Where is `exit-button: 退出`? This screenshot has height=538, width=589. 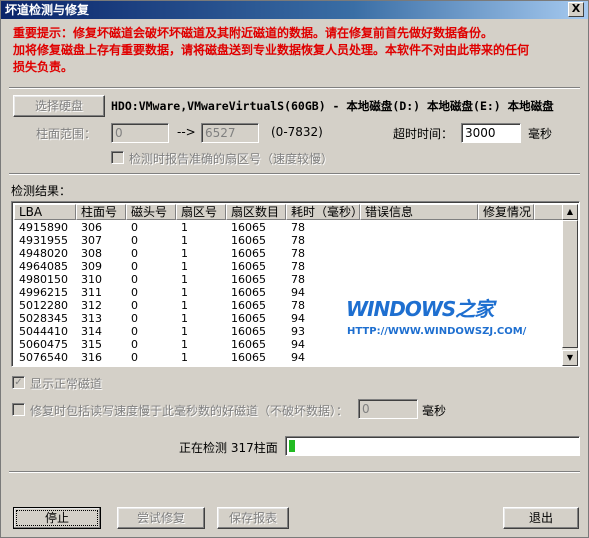 exit-button: 退出 is located at coordinates (541, 518).